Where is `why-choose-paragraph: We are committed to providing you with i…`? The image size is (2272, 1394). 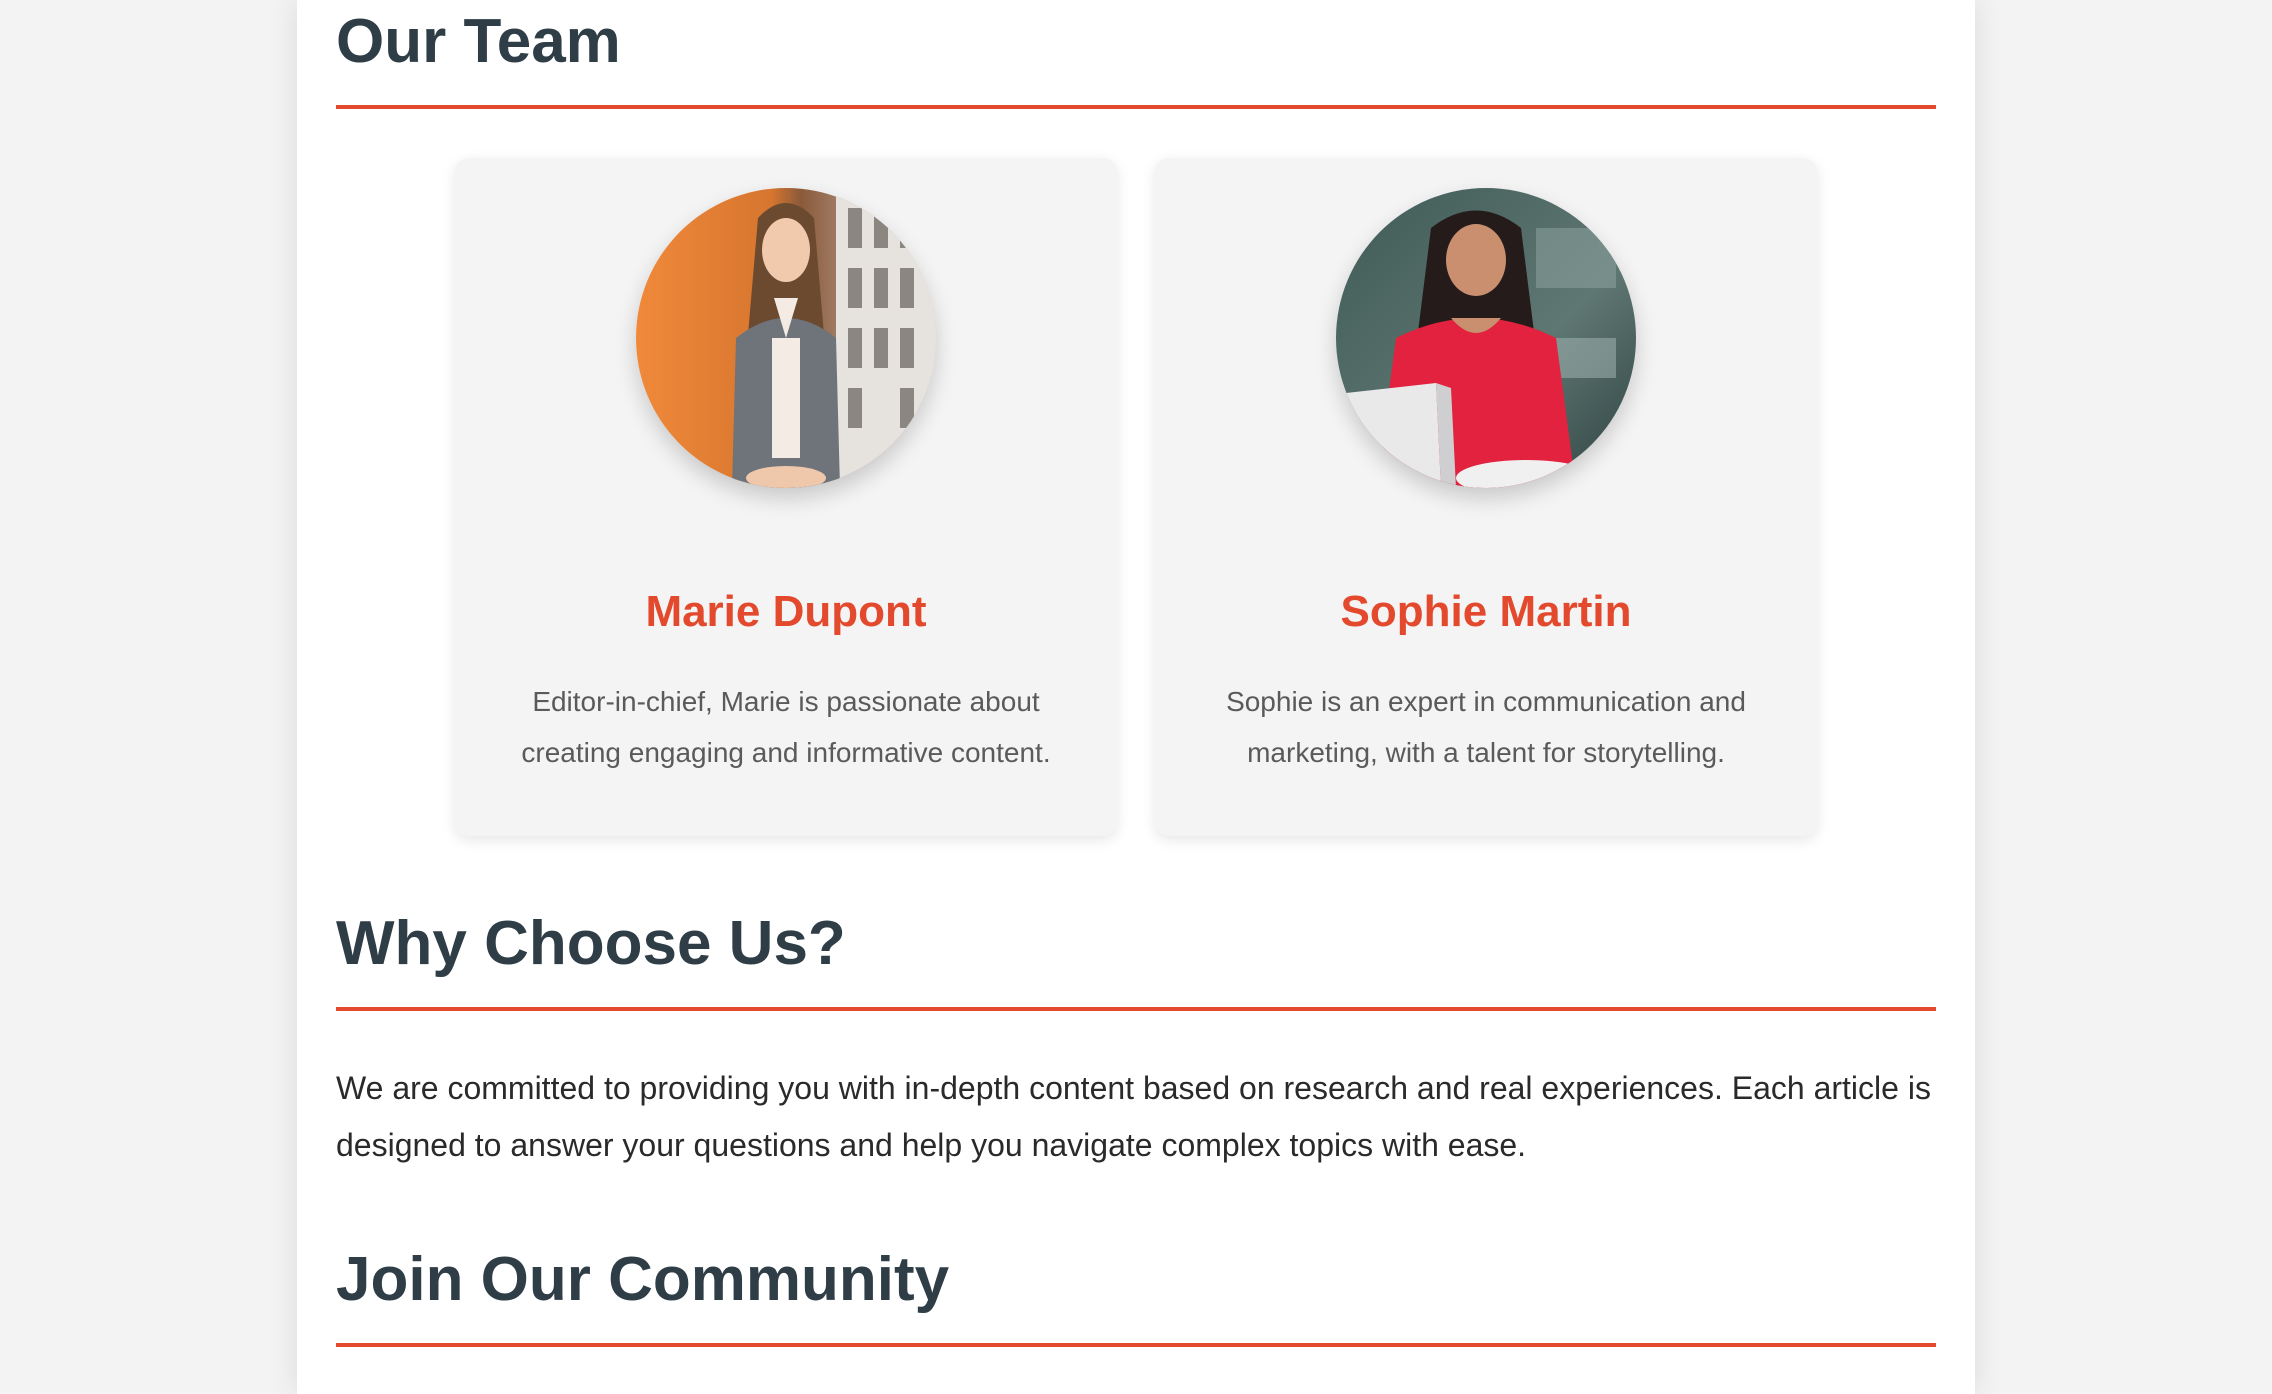
why-choose-paragraph: We are committed to providing you with i… is located at coordinates (1133, 1116).